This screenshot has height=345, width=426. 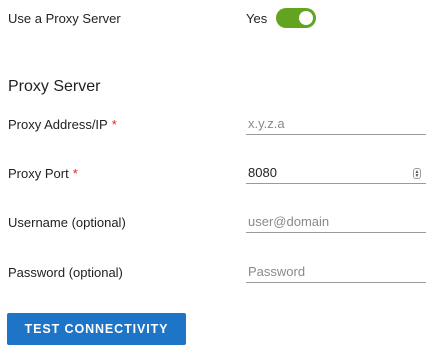 What do you see at coordinates (336, 222) in the screenshot?
I see `username-input` at bounding box center [336, 222].